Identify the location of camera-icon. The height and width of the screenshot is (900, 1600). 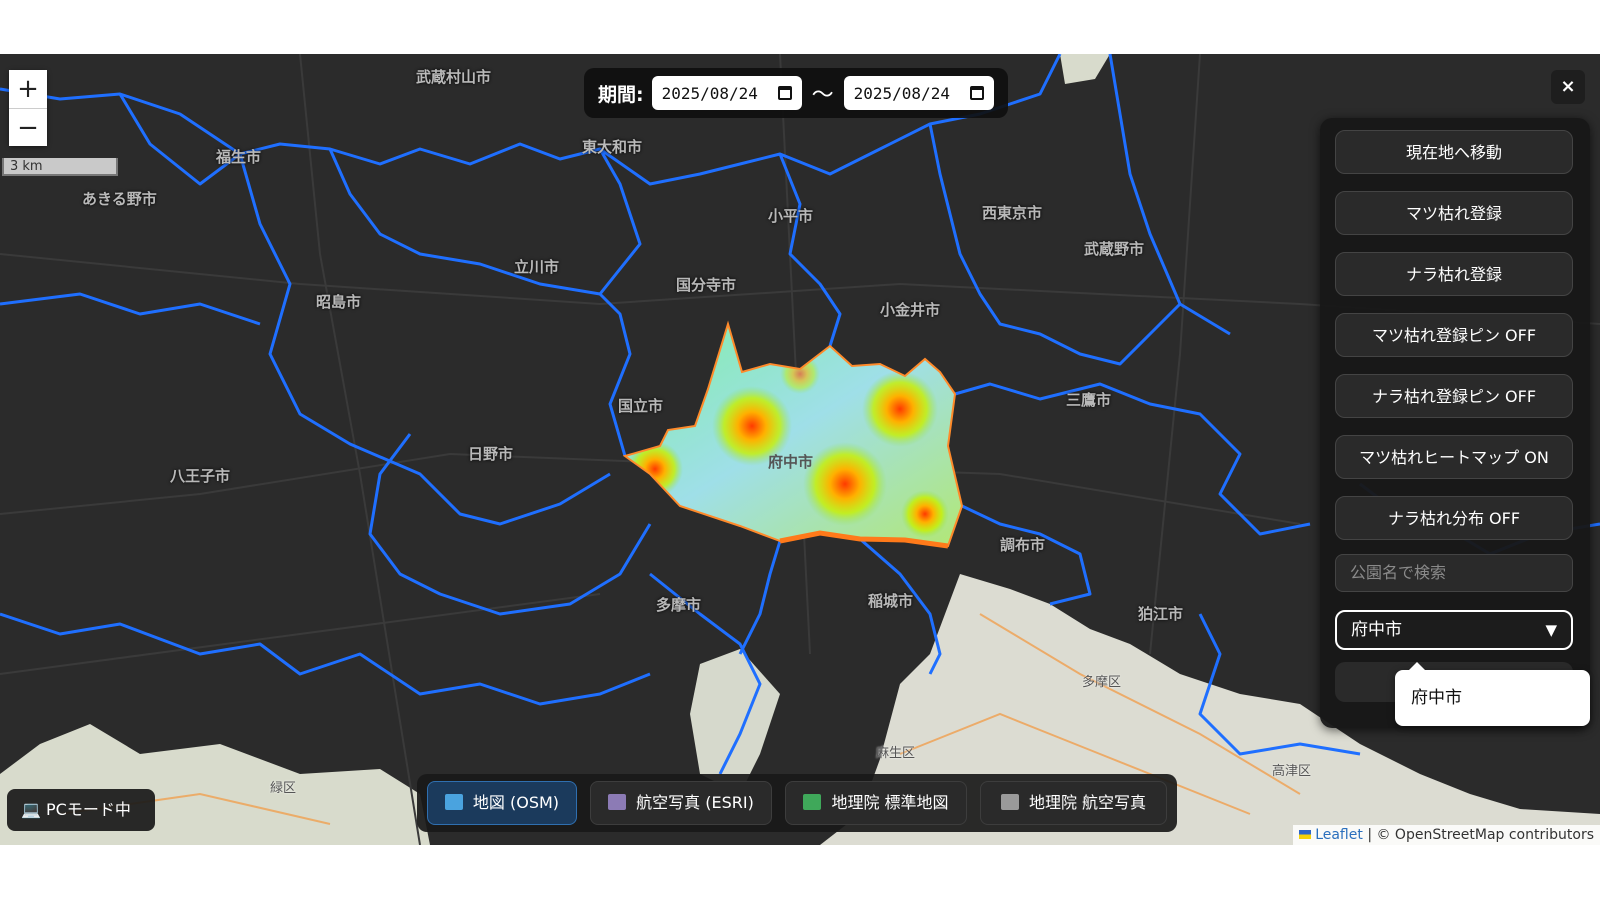
(1009, 802).